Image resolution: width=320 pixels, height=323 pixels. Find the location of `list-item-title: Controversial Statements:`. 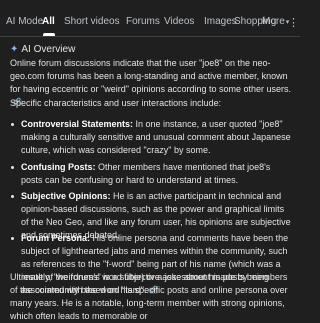

list-item-title: Controversial Statements: is located at coordinates (77, 124).